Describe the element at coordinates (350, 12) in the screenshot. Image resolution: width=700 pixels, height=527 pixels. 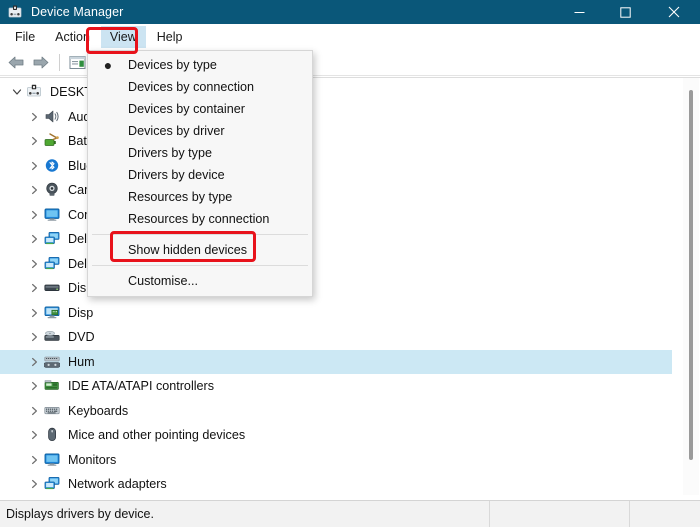
I see `title-bar: Device Manager` at that location.